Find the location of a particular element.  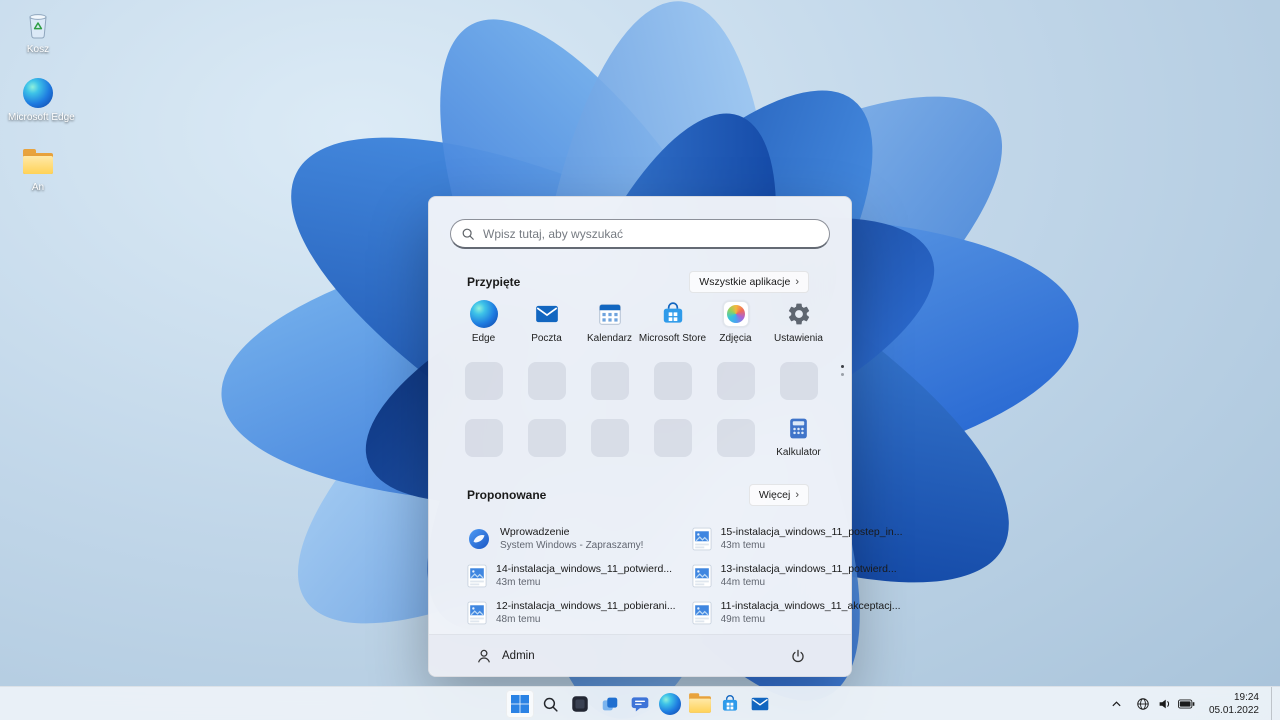

clock: 19:24 05.01.2022 is located at coordinates (1234, 704).